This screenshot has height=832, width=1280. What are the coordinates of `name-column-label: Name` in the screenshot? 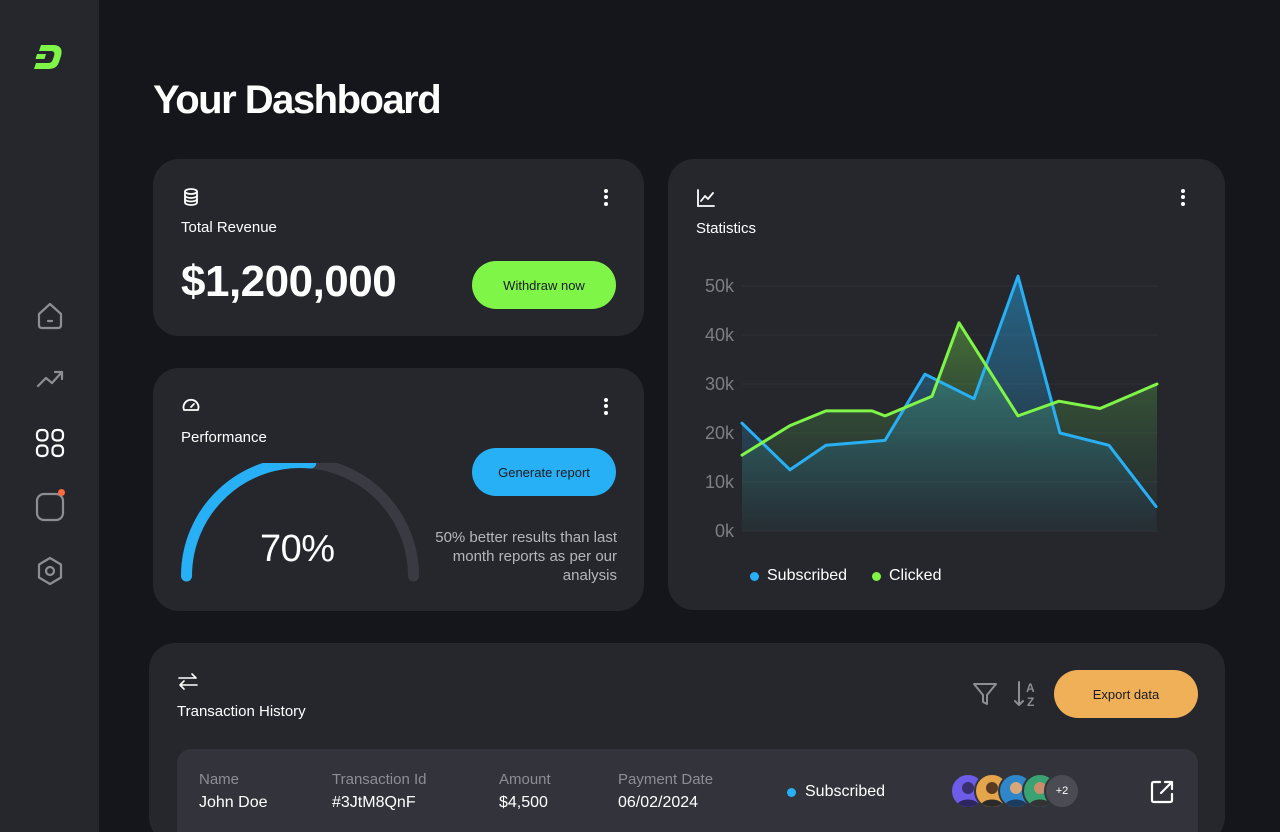 It's located at (219, 779).